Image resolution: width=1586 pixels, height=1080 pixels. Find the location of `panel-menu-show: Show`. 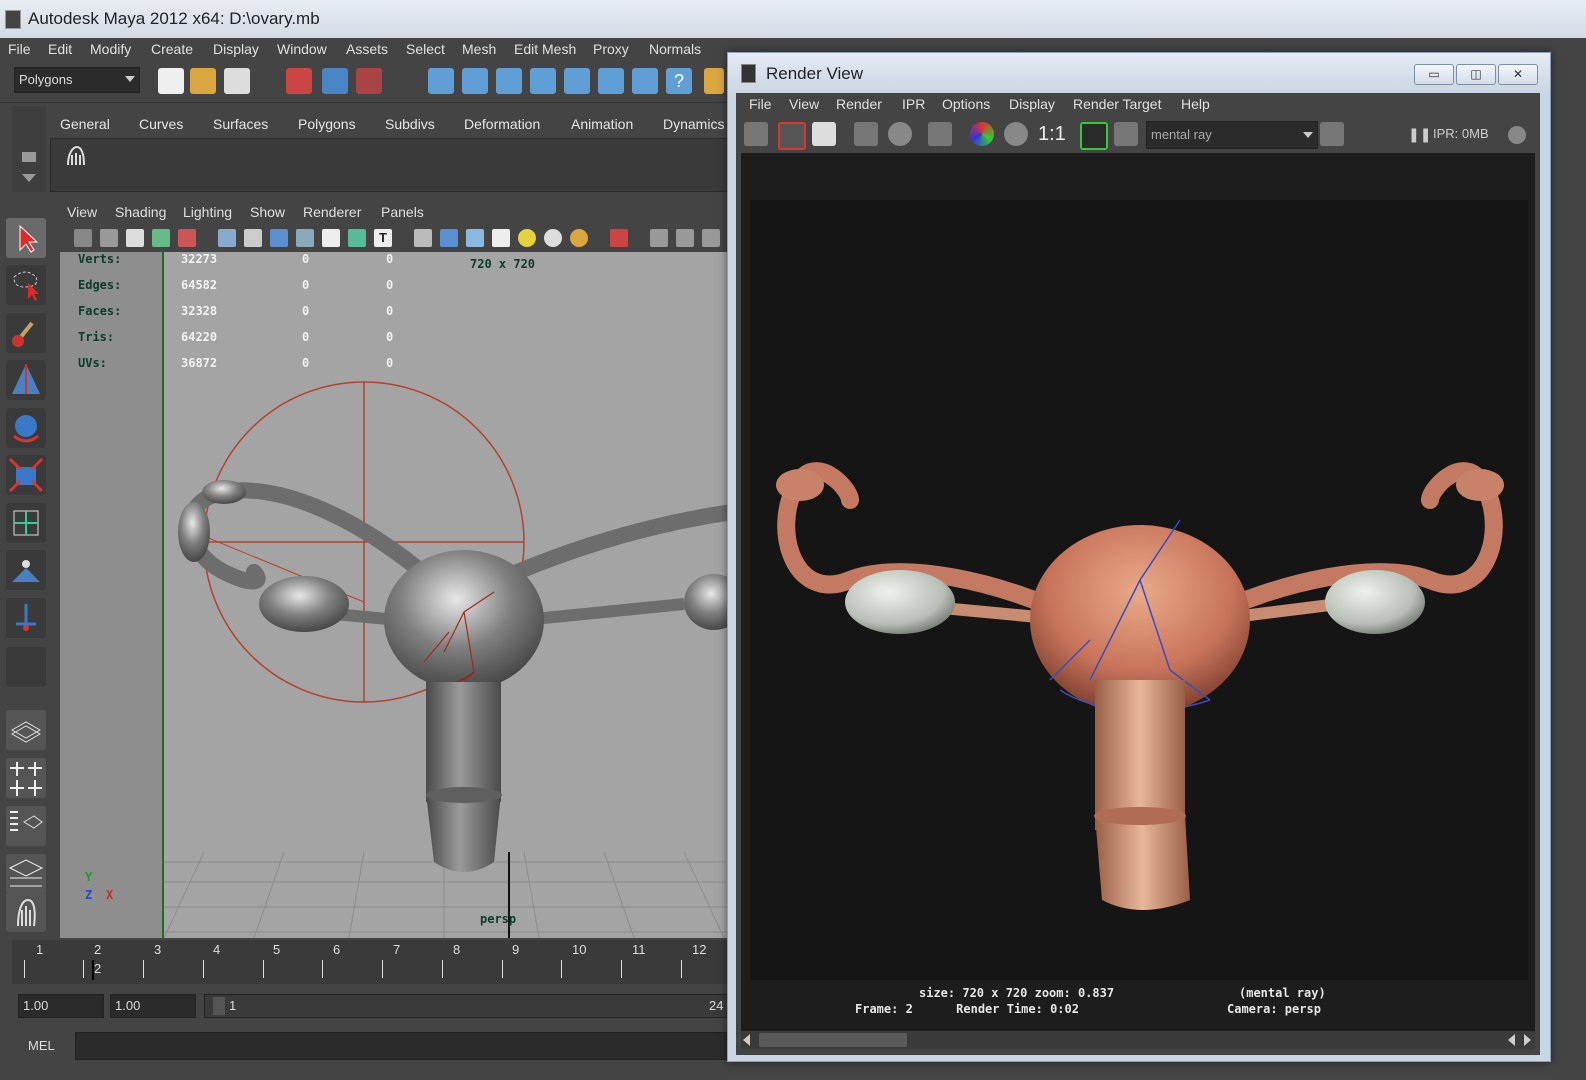

panel-menu-show: Show is located at coordinates (267, 212).